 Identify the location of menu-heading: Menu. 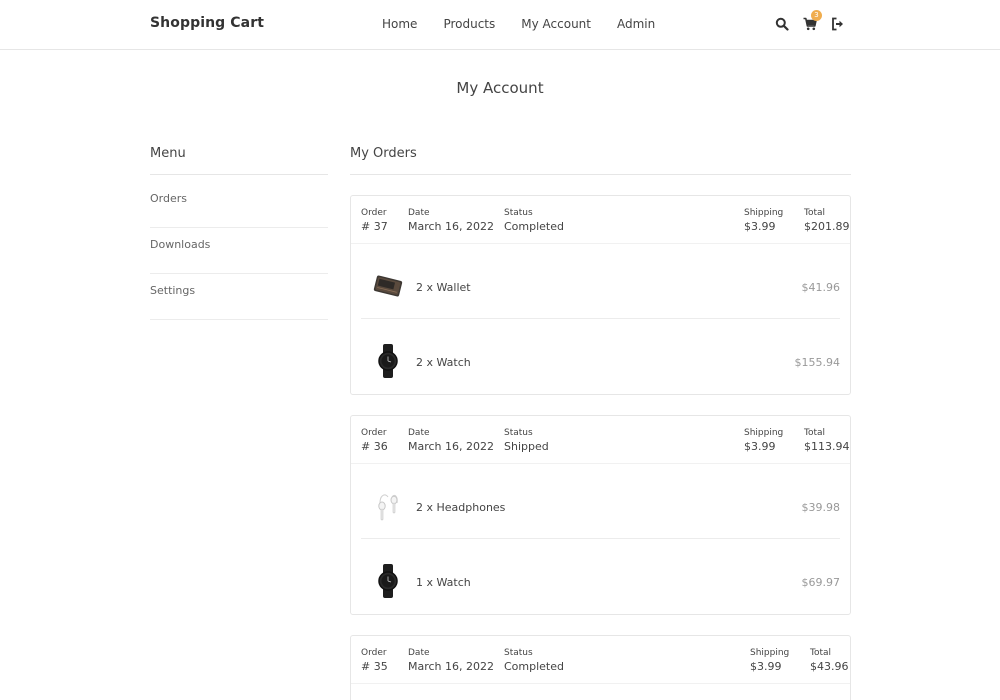
(239, 160).